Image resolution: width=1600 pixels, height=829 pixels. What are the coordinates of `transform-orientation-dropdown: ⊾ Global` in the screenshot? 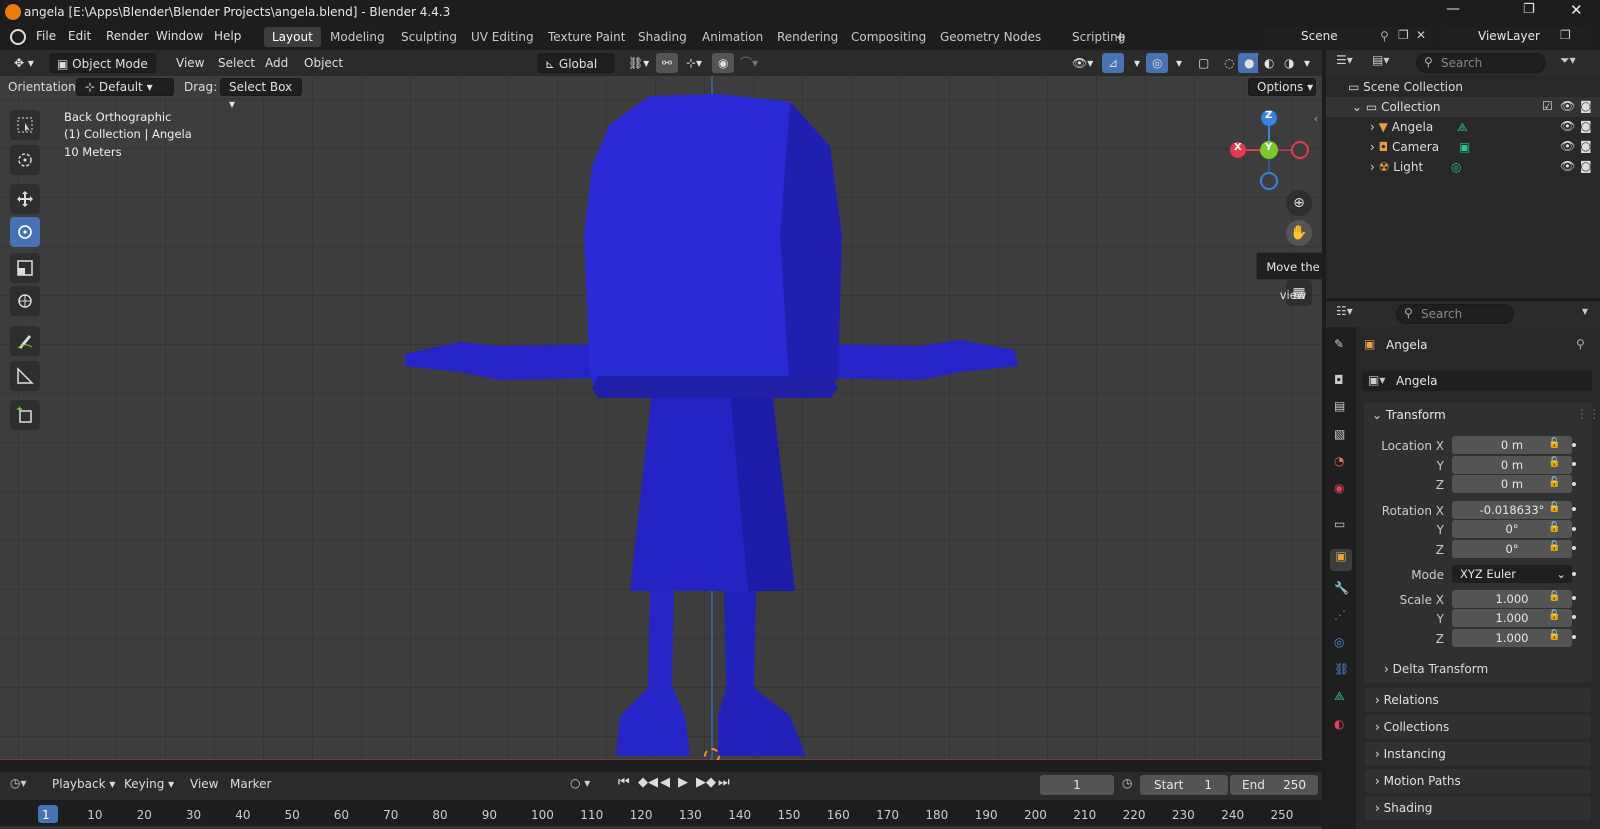 It's located at (576, 63).